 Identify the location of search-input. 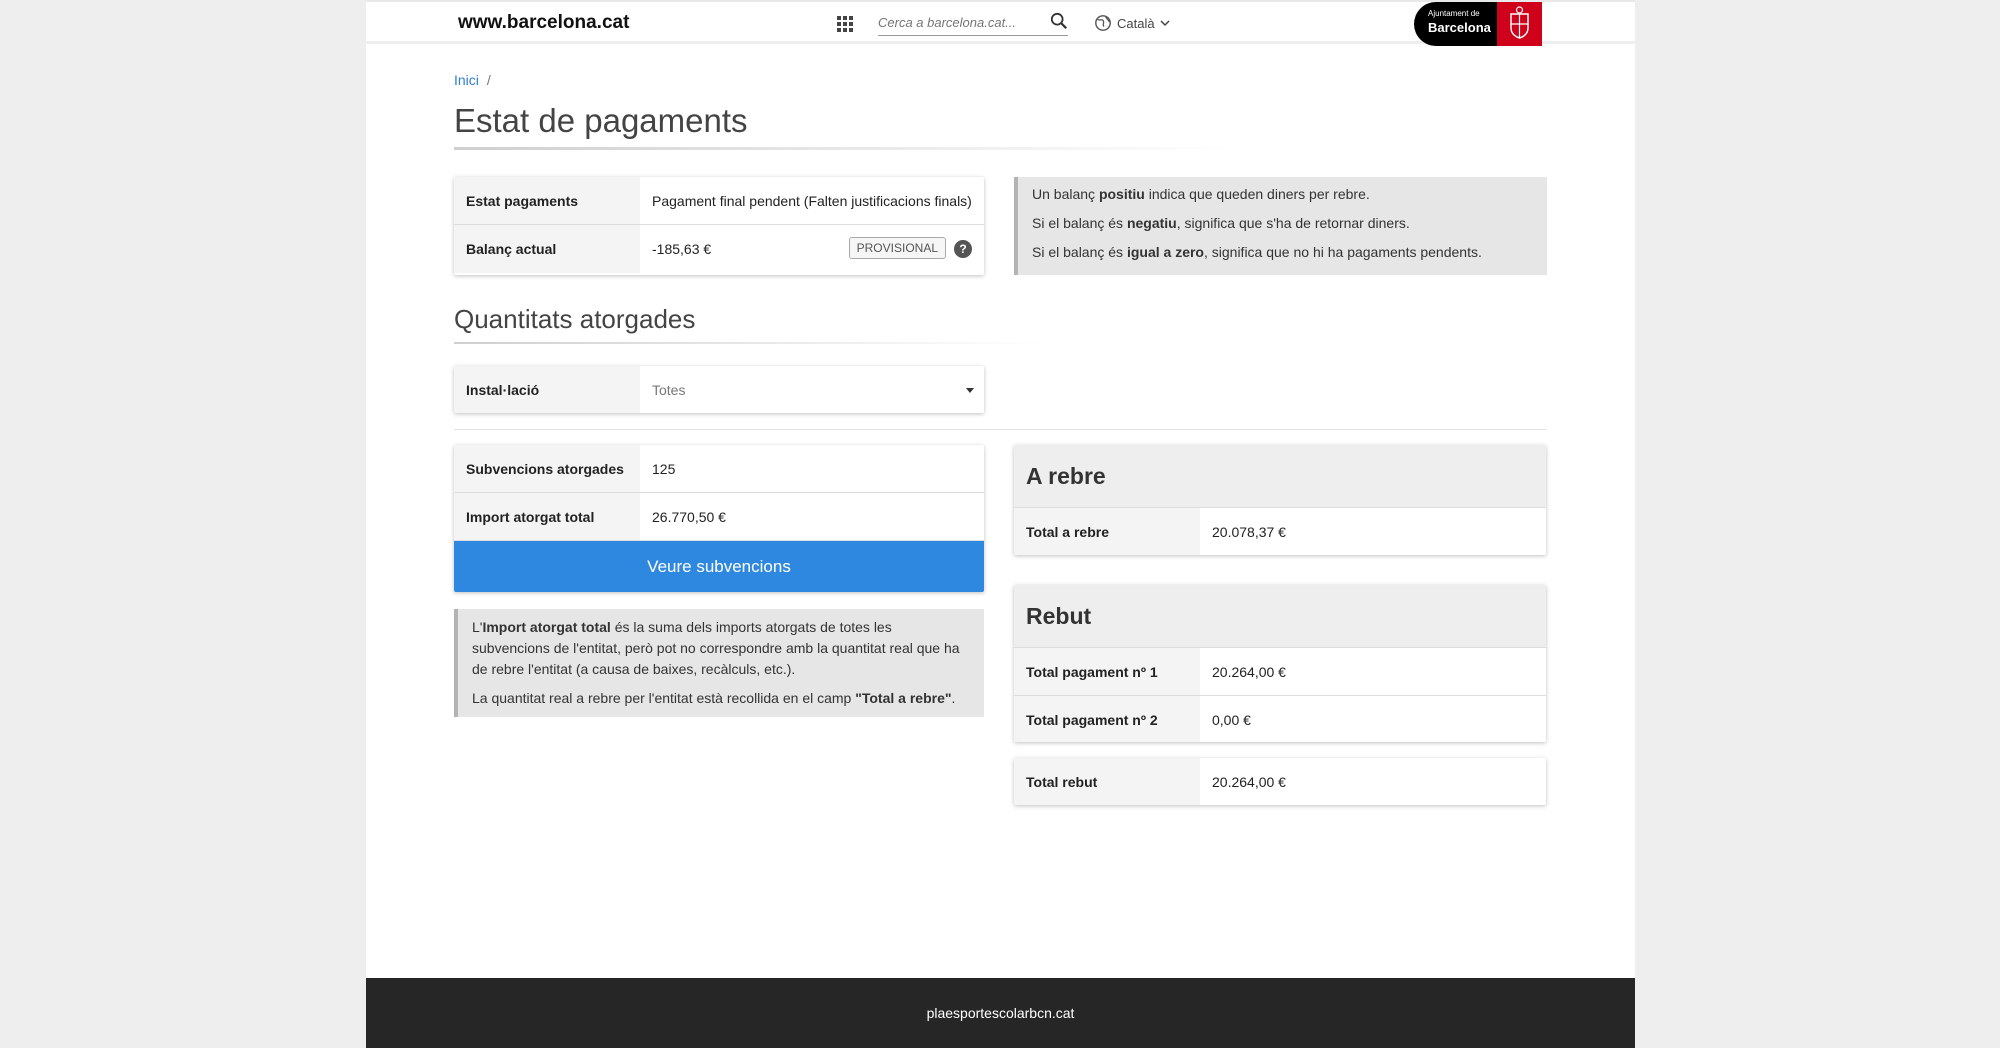
(958, 22).